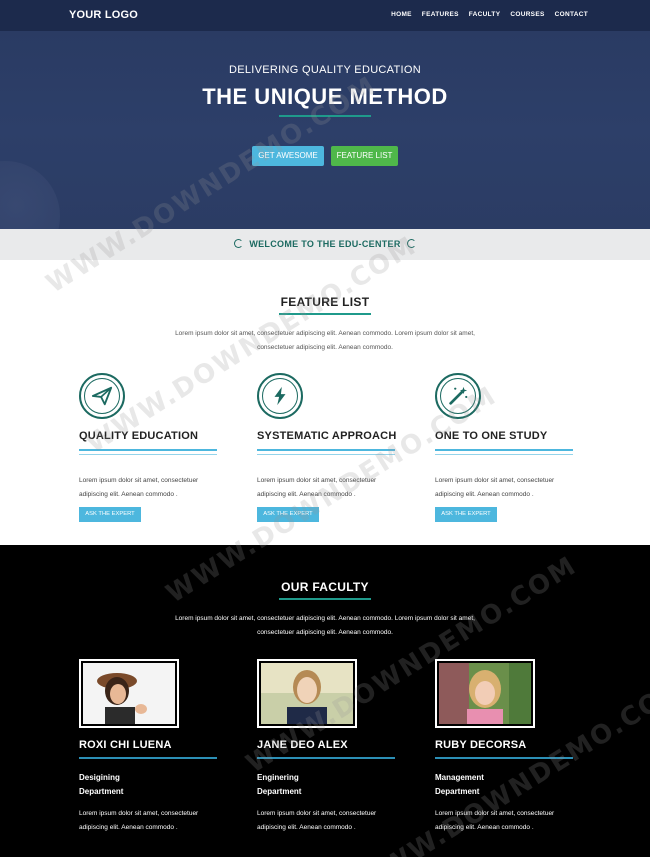  Describe the element at coordinates (103, 15) in the screenshot. I see `site-logo: YOUR LOGO` at that location.